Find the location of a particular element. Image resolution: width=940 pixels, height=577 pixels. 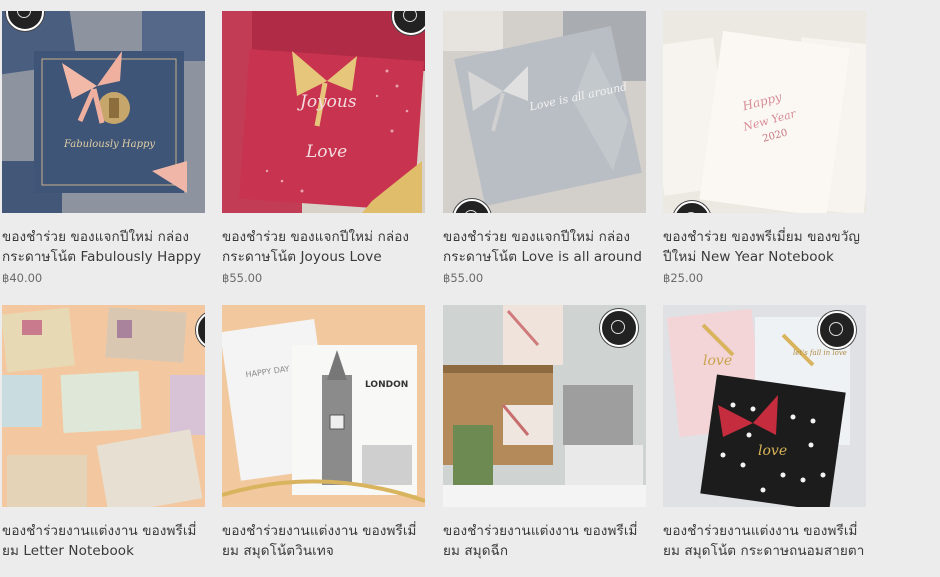

image-caption: LONDON is located at coordinates (386, 385).